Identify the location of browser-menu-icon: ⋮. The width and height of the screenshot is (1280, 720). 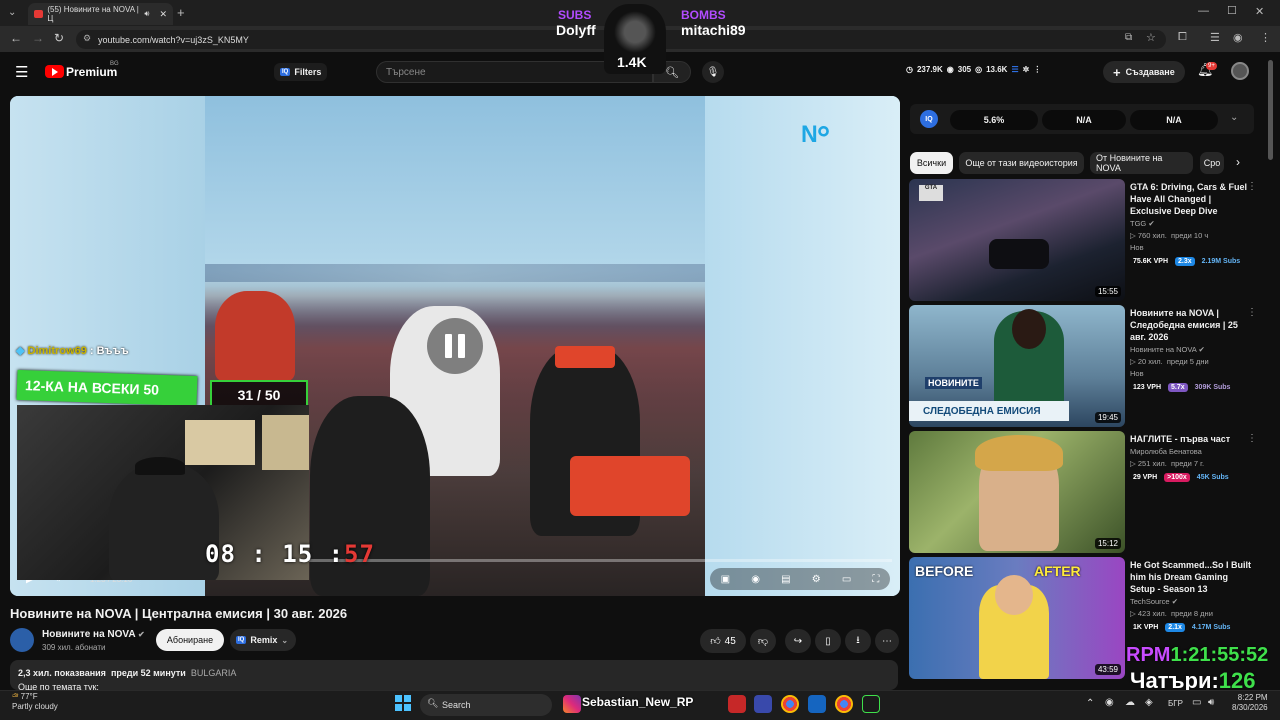
(1265, 37).